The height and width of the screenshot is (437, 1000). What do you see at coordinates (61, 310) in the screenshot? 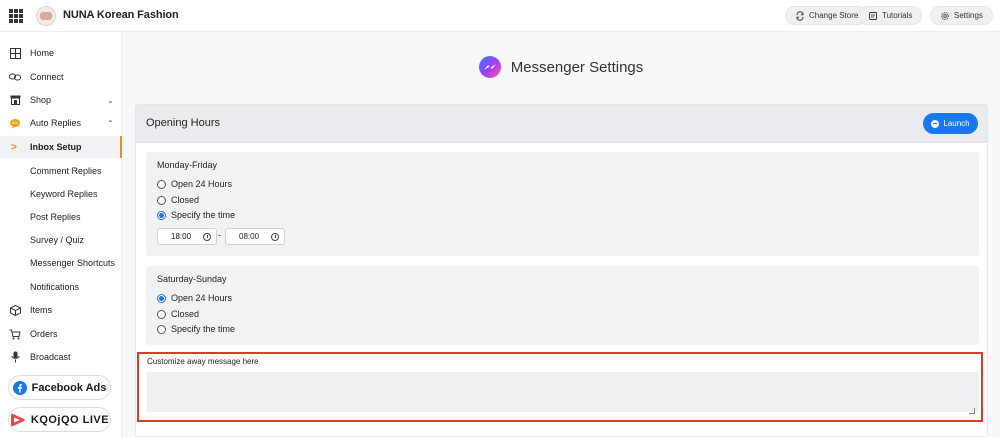
I see `sidebar-item-items: Items` at bounding box center [61, 310].